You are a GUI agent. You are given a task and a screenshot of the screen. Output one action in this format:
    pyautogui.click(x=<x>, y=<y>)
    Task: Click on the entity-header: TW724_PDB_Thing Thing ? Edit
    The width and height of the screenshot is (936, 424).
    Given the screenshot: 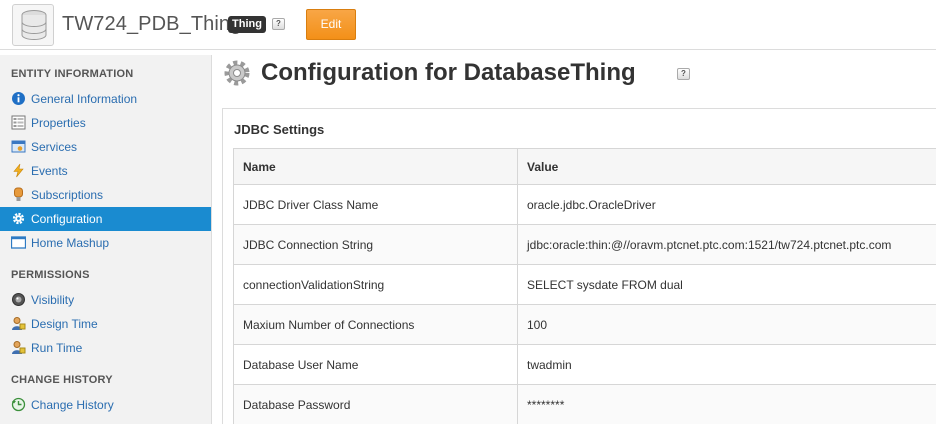 What is the action you would take?
    pyautogui.click(x=468, y=25)
    